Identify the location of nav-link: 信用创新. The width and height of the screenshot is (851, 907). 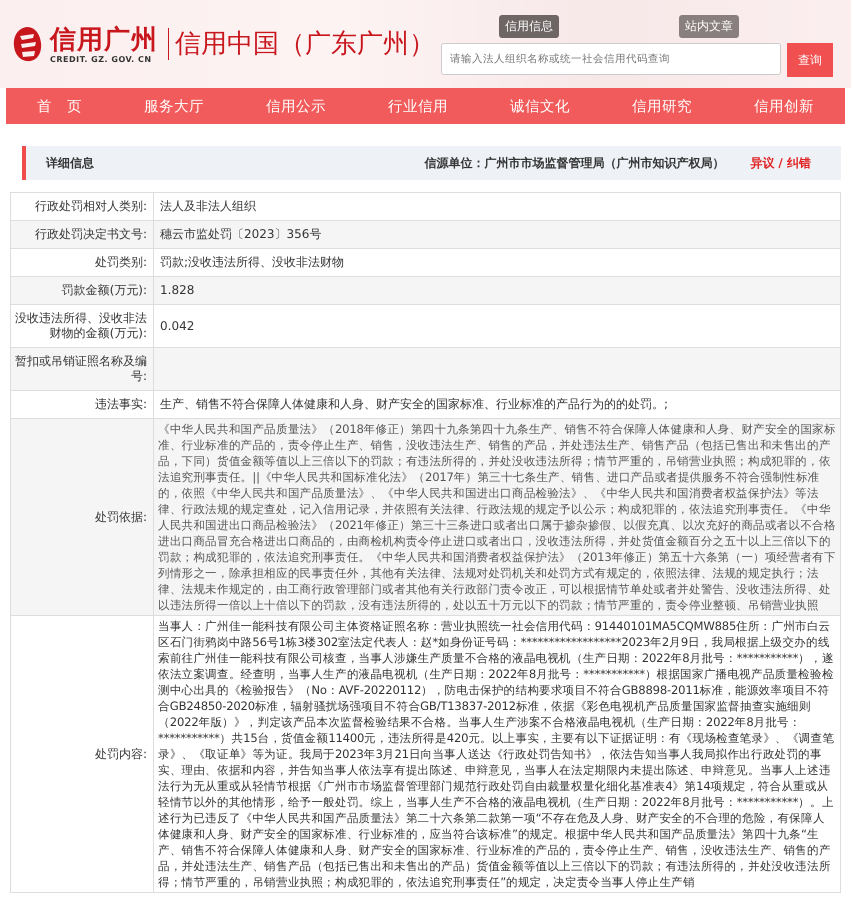
(784, 106).